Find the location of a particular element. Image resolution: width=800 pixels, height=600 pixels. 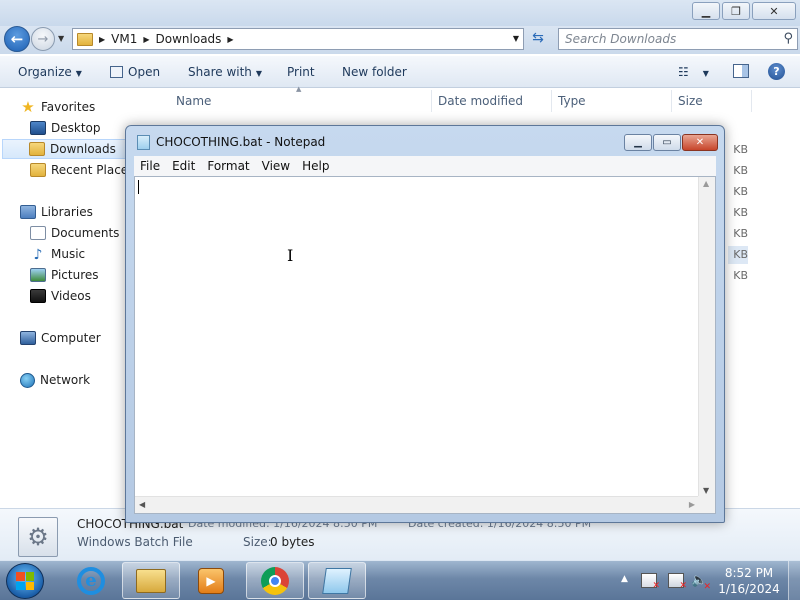

computer-icon is located at coordinates (28, 338).